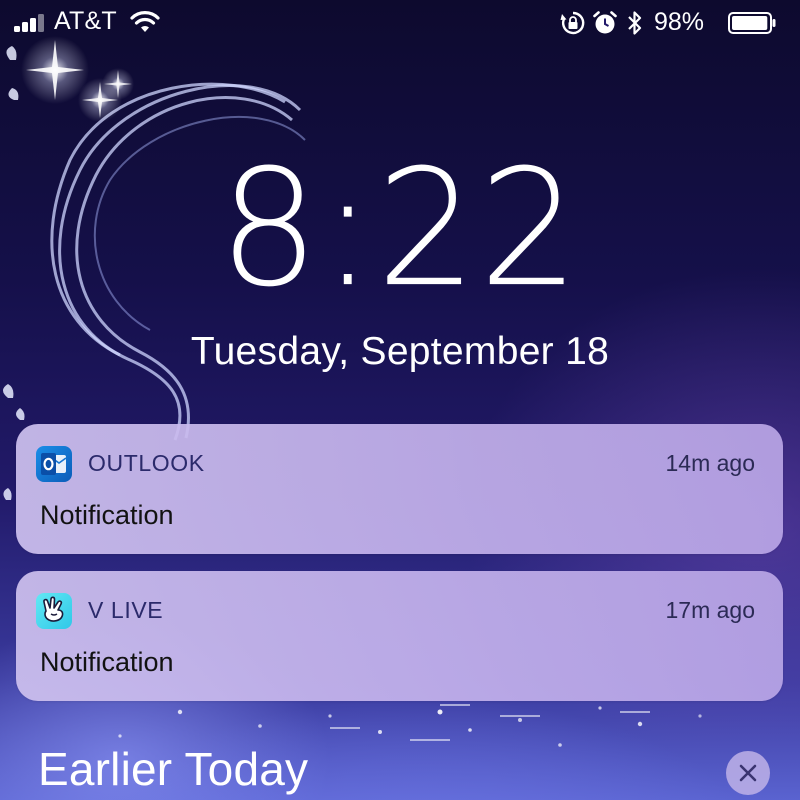  I want to click on carrier-name: AT&T, so click(85, 21).